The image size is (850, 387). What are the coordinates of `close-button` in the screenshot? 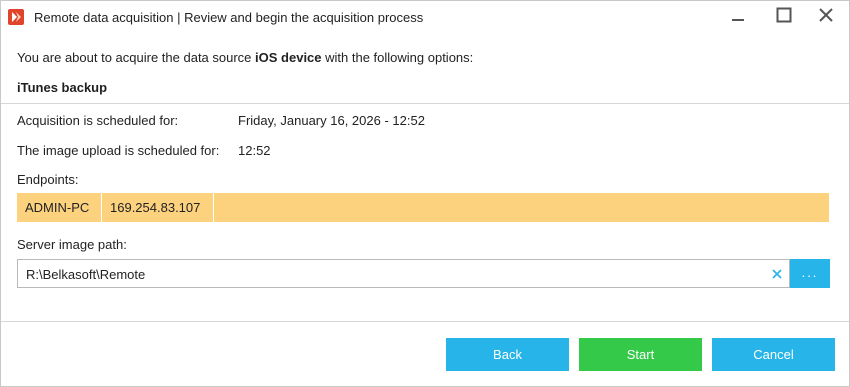 It's located at (826, 17).